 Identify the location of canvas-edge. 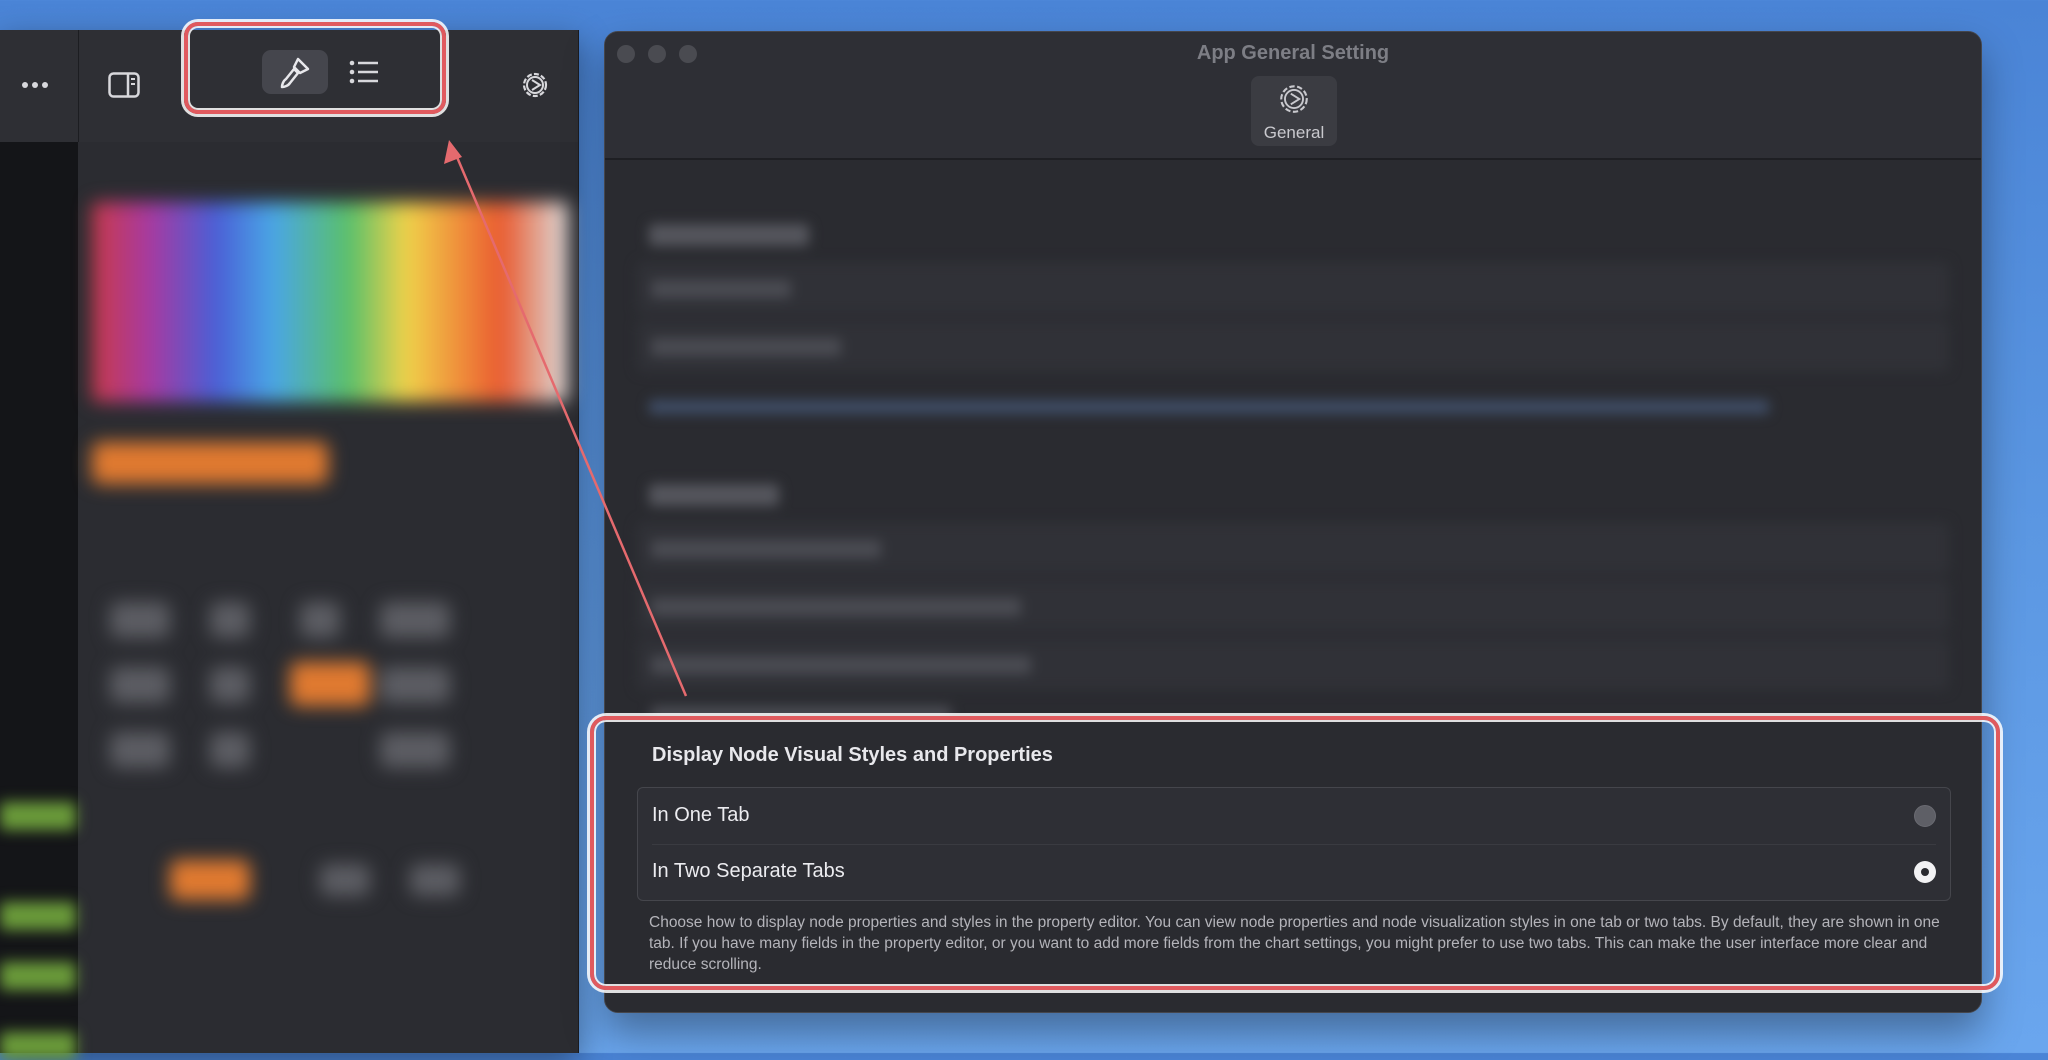
(39, 601).